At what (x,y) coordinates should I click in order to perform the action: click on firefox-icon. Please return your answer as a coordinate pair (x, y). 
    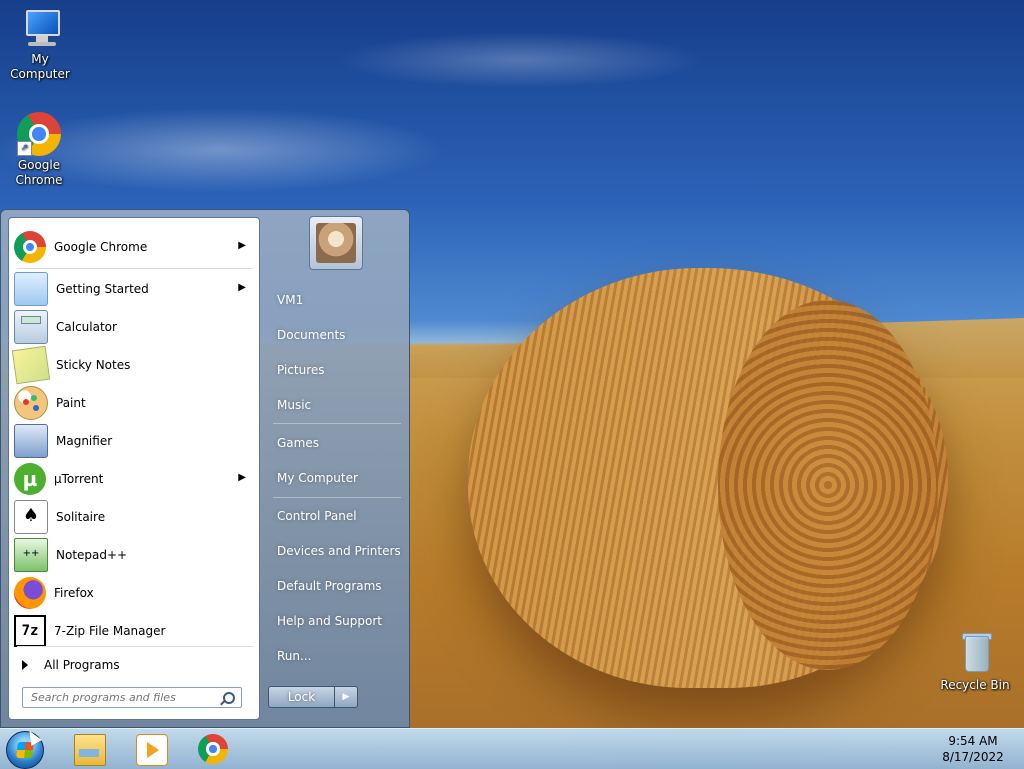
    Looking at the image, I should click on (30, 593).